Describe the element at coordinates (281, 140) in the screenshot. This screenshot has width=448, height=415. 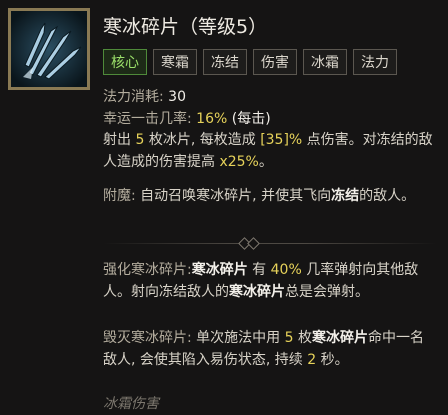
I see `damage-percent: [35]%` at that location.